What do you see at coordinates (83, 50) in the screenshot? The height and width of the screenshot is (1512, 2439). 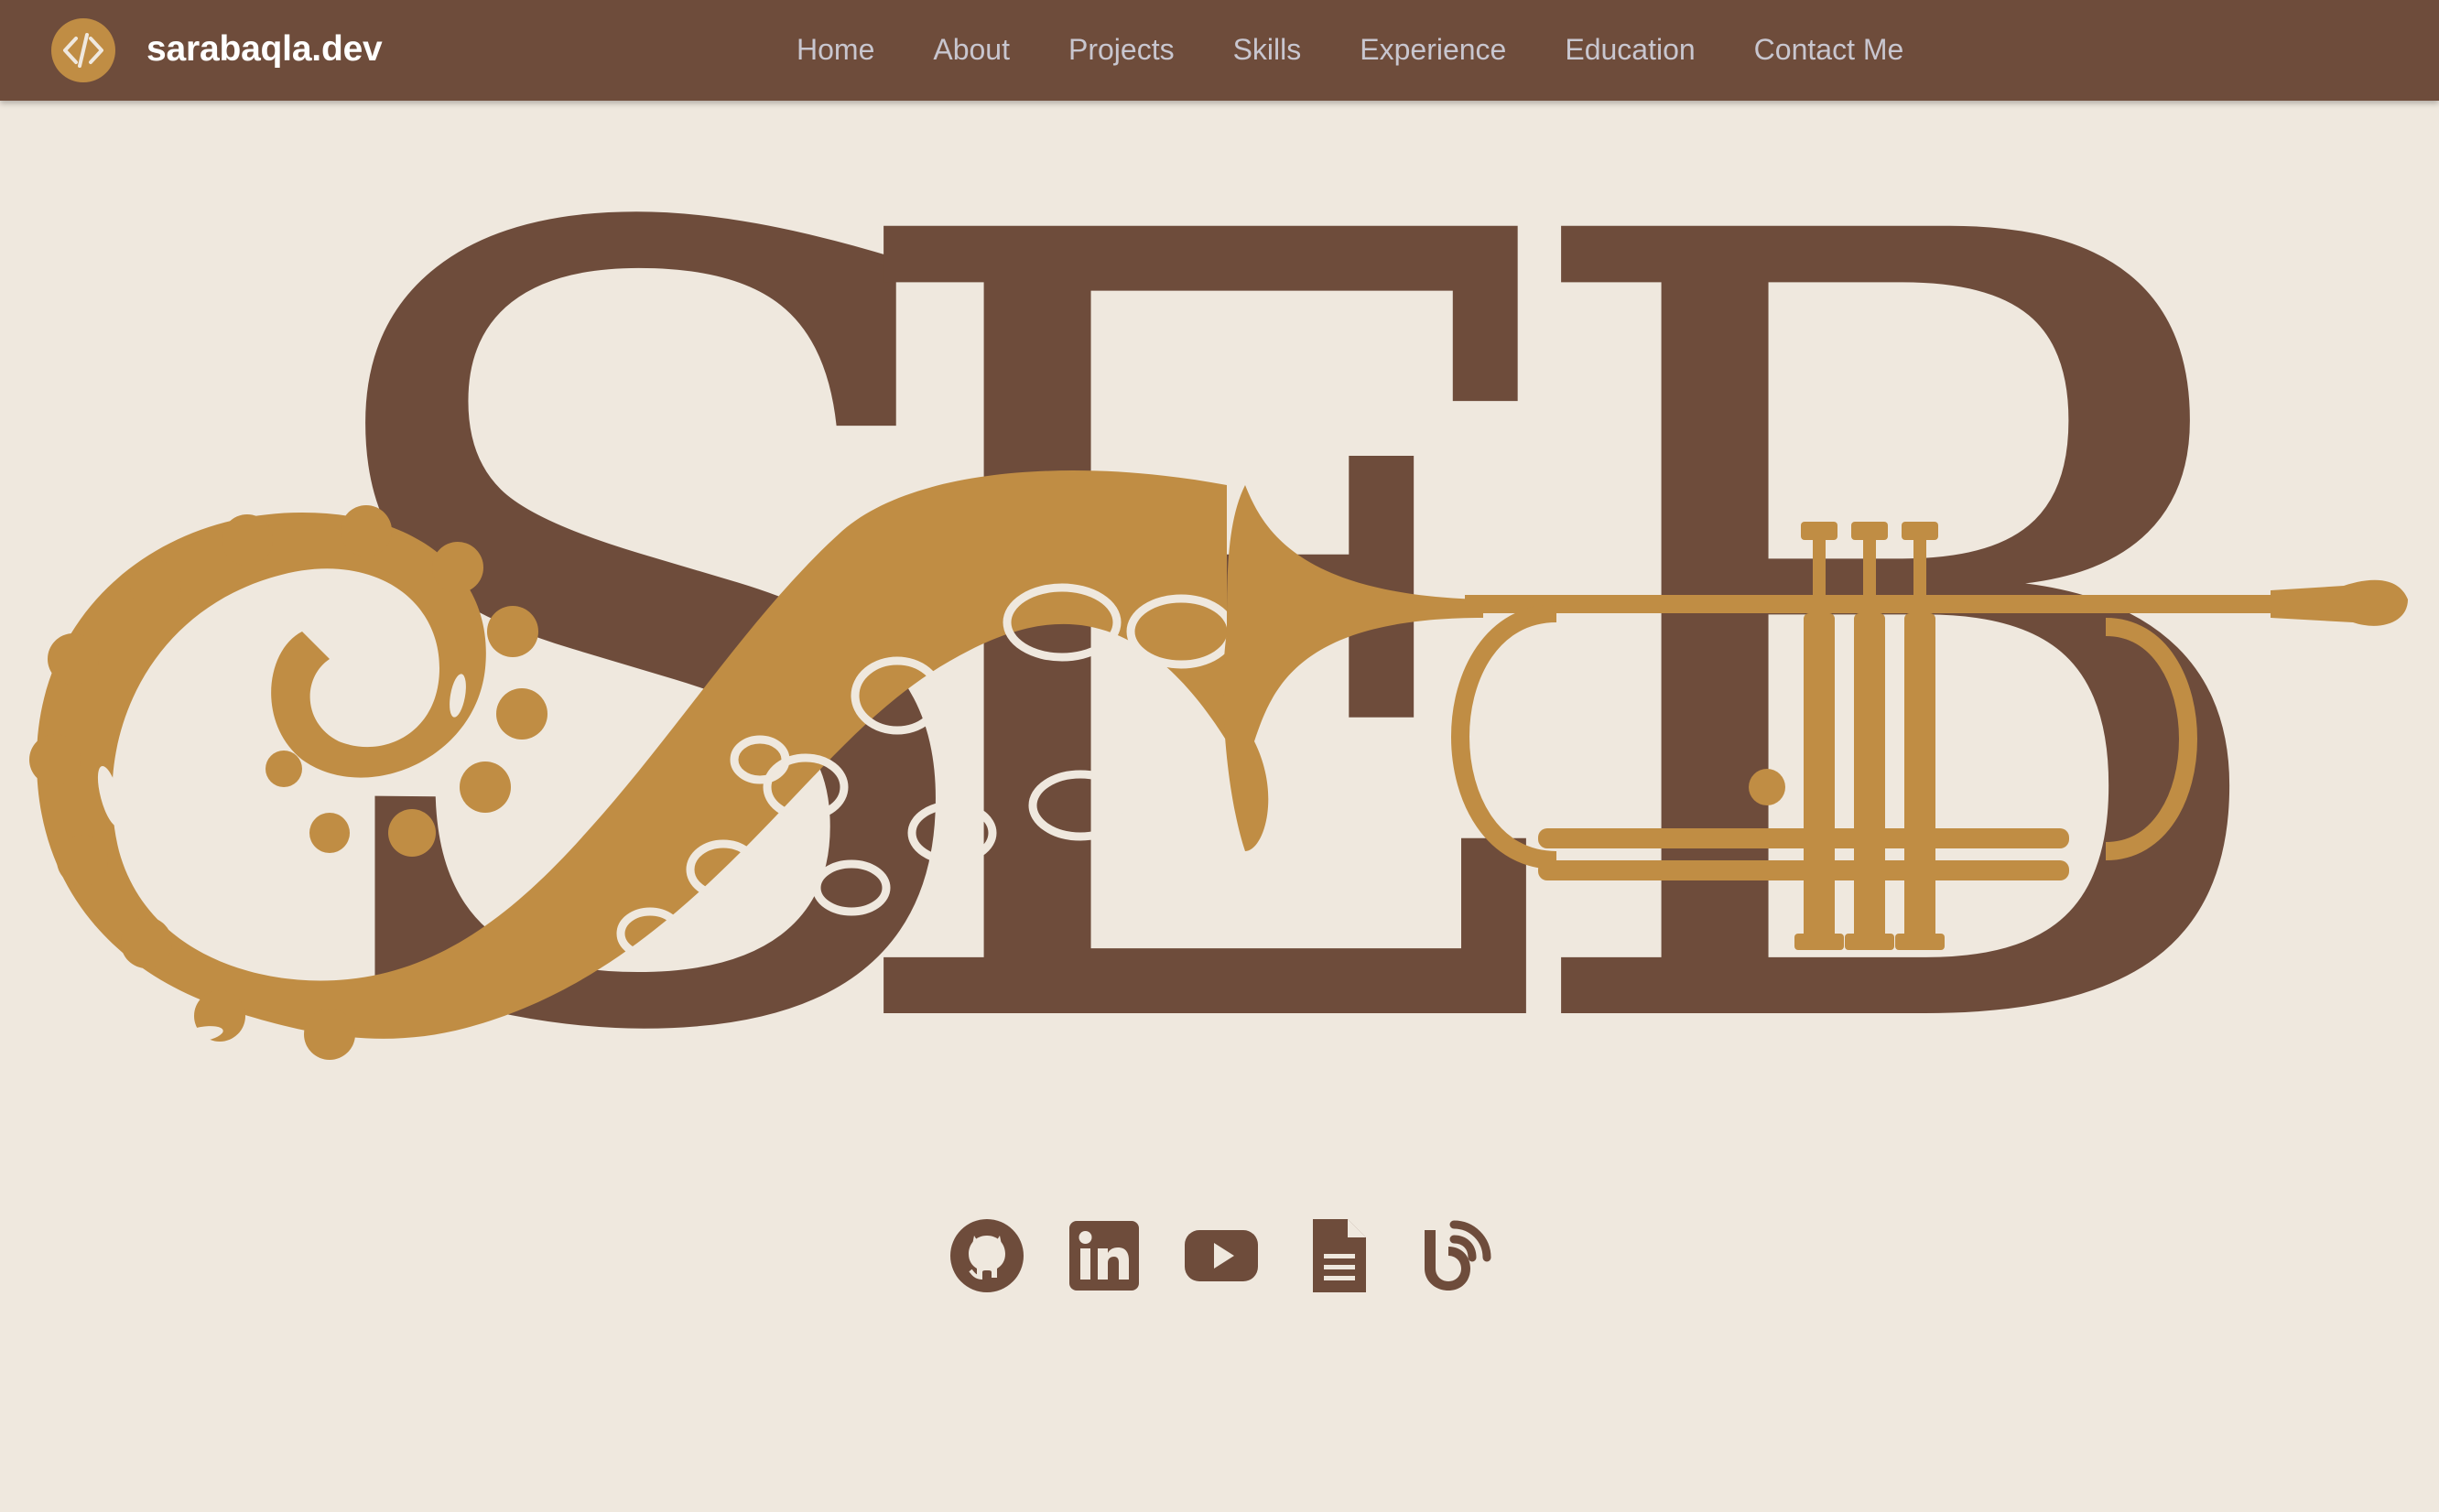 I see `logo-home-link` at bounding box center [83, 50].